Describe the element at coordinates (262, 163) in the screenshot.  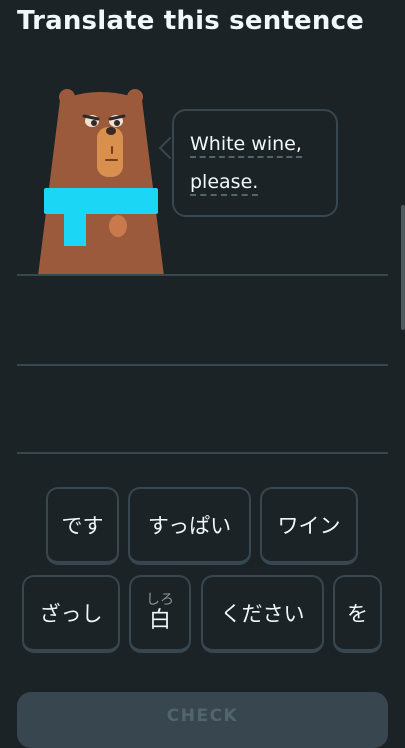
I see `prompt-sentence: White wine, please.` at that location.